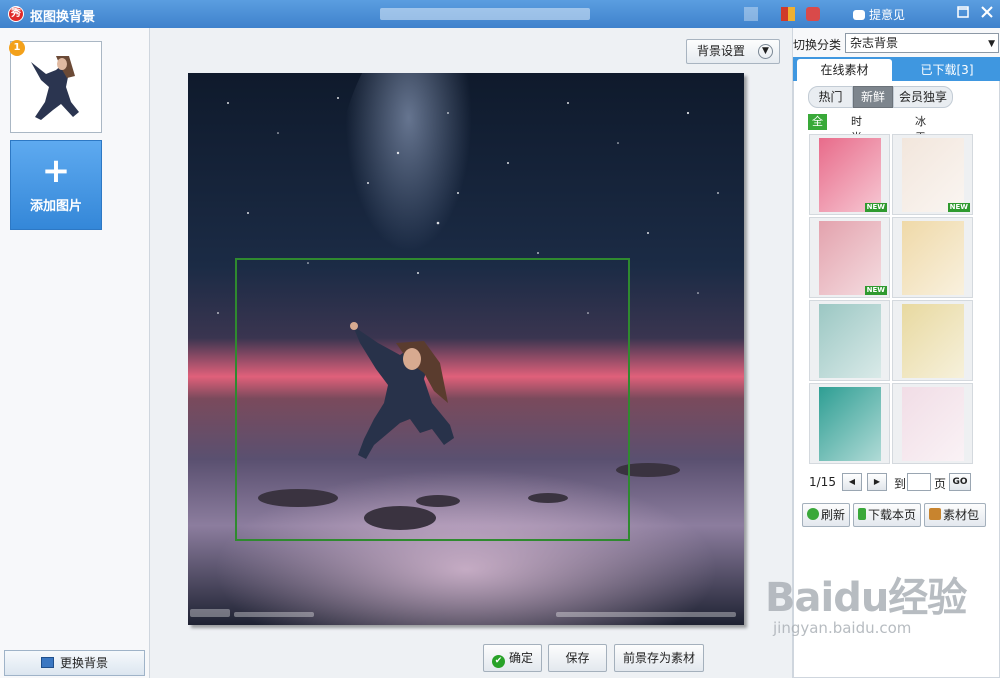 Image resolution: width=1000 pixels, height=678 pixels. What do you see at coordinates (813, 514) in the screenshot?
I see `refresh-icon` at bounding box center [813, 514].